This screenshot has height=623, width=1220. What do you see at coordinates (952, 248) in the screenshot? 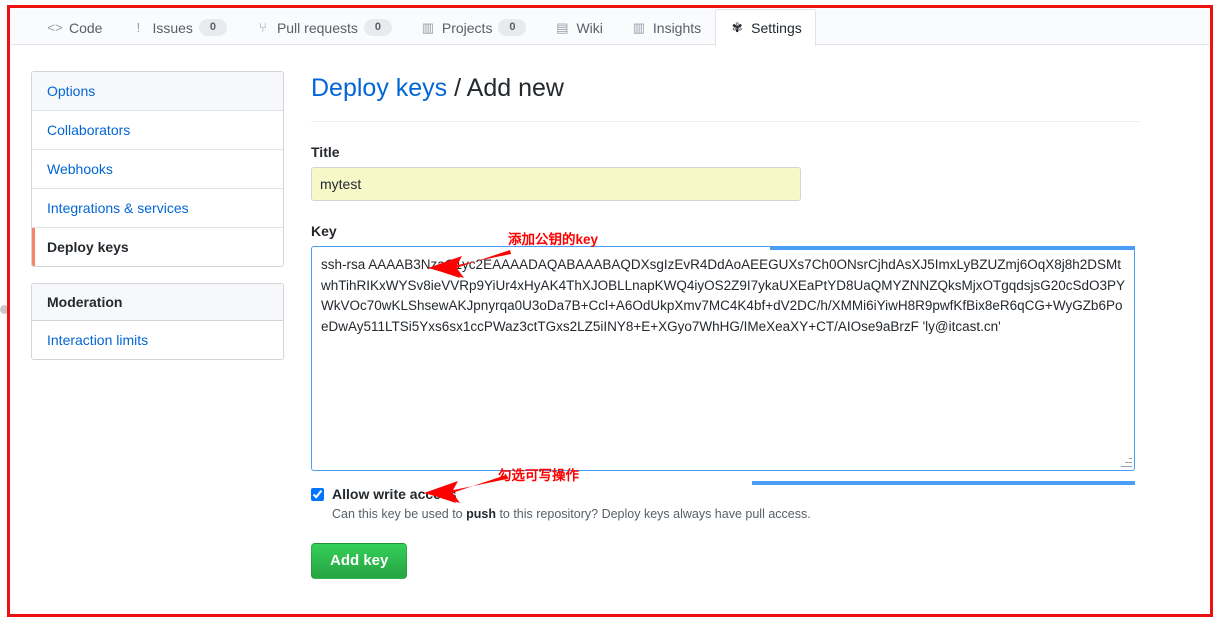
I see `focus-highlight-bar-top` at bounding box center [952, 248].